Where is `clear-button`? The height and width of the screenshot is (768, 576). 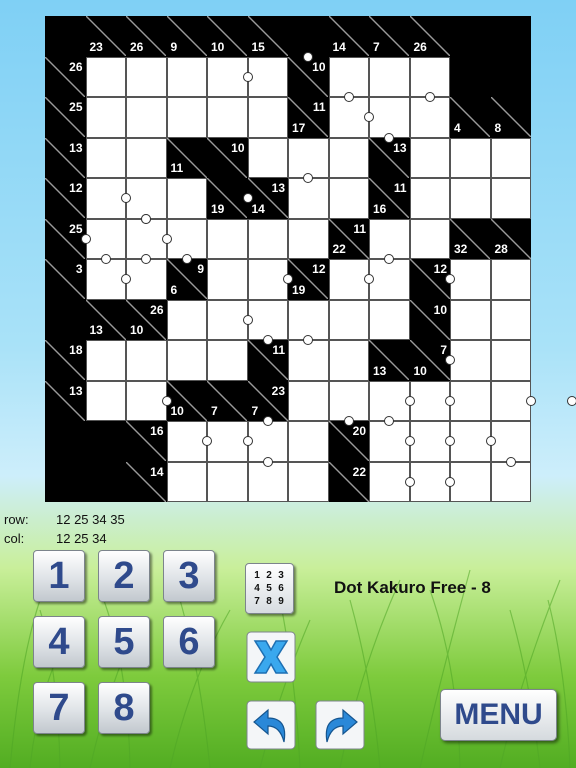 clear-button is located at coordinates (271, 657).